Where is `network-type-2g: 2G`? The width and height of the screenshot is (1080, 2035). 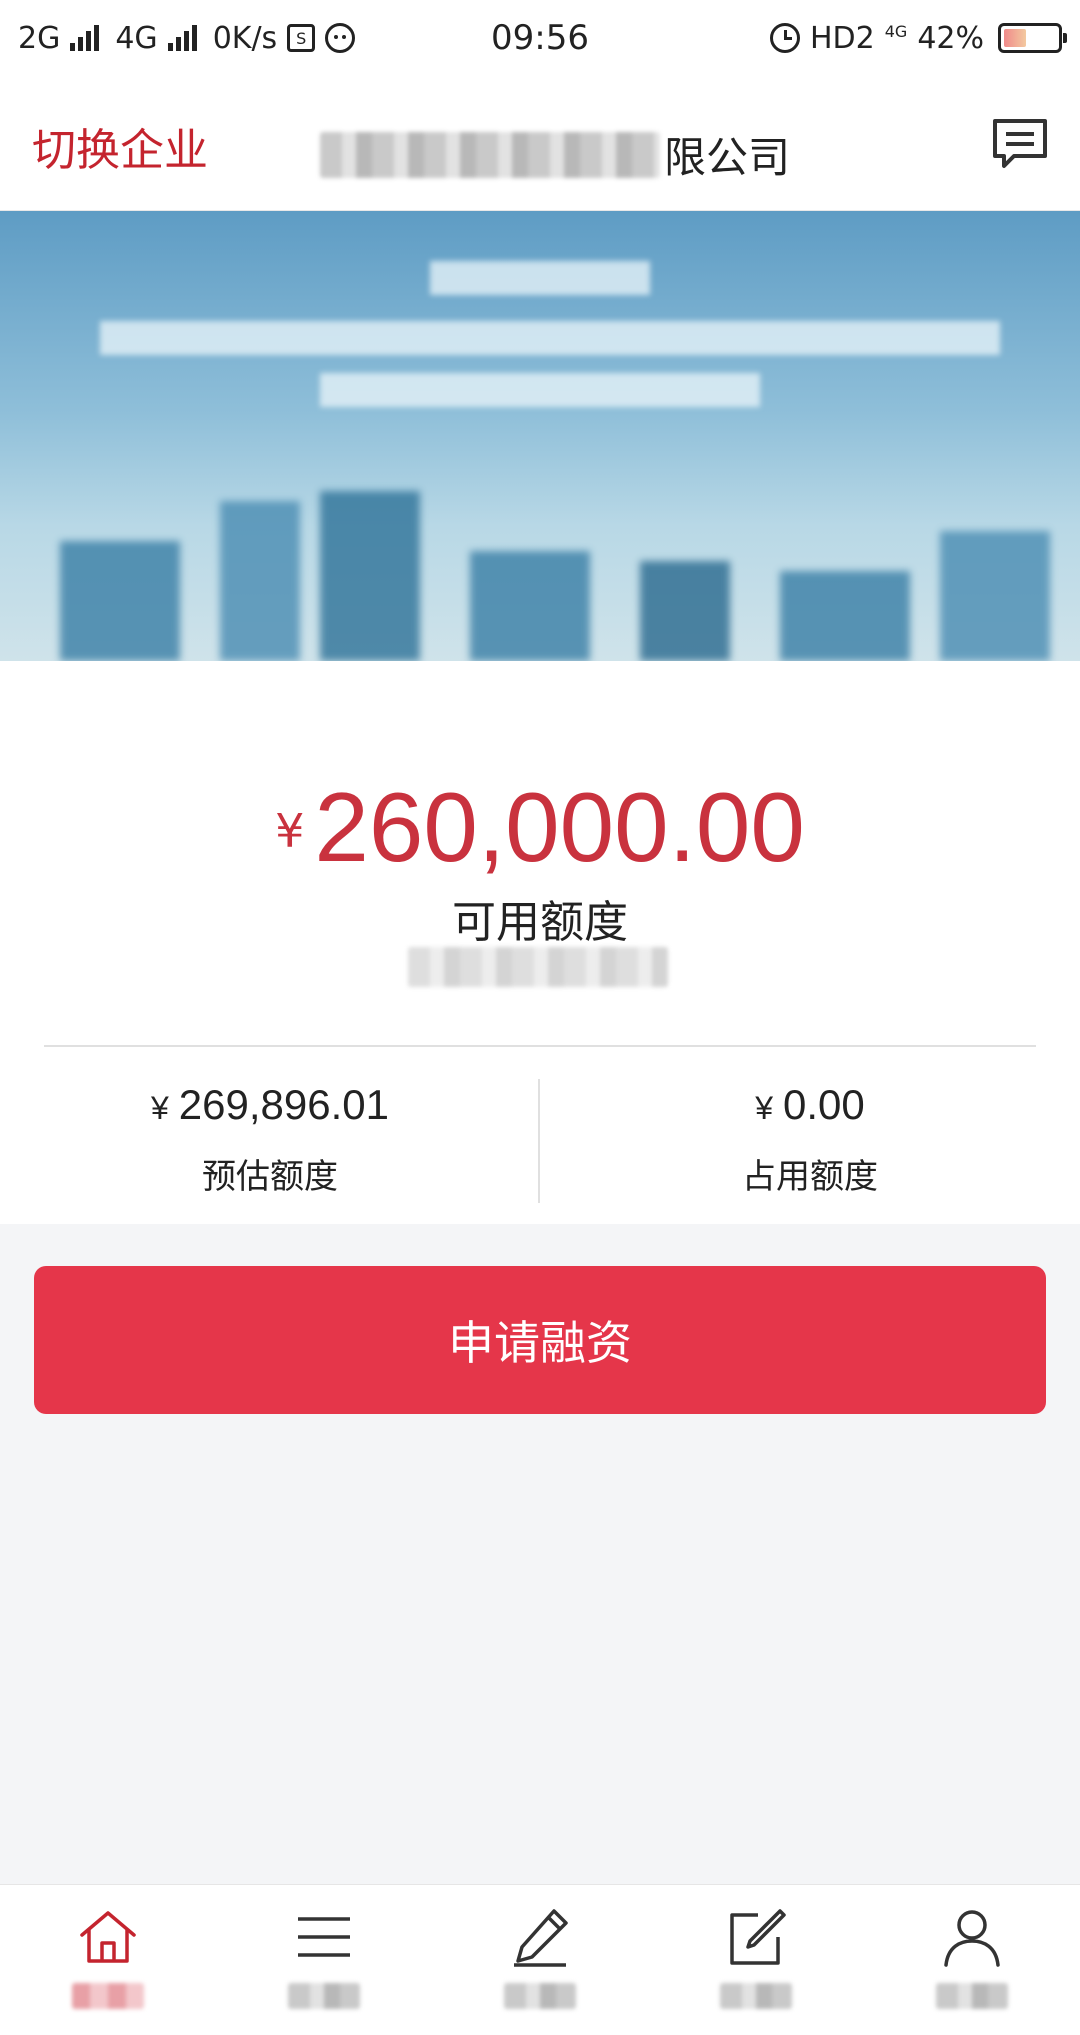 network-type-2g: 2G is located at coordinates (39, 38).